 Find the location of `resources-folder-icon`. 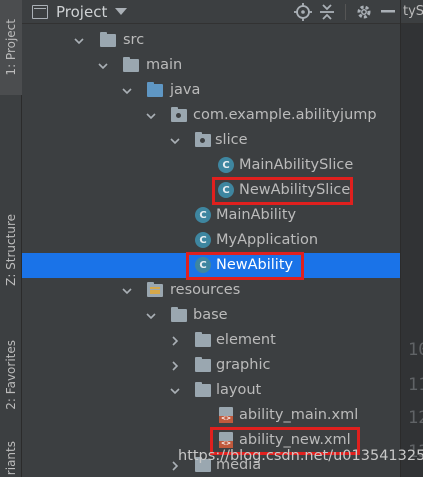

resources-folder-icon is located at coordinates (155, 289).